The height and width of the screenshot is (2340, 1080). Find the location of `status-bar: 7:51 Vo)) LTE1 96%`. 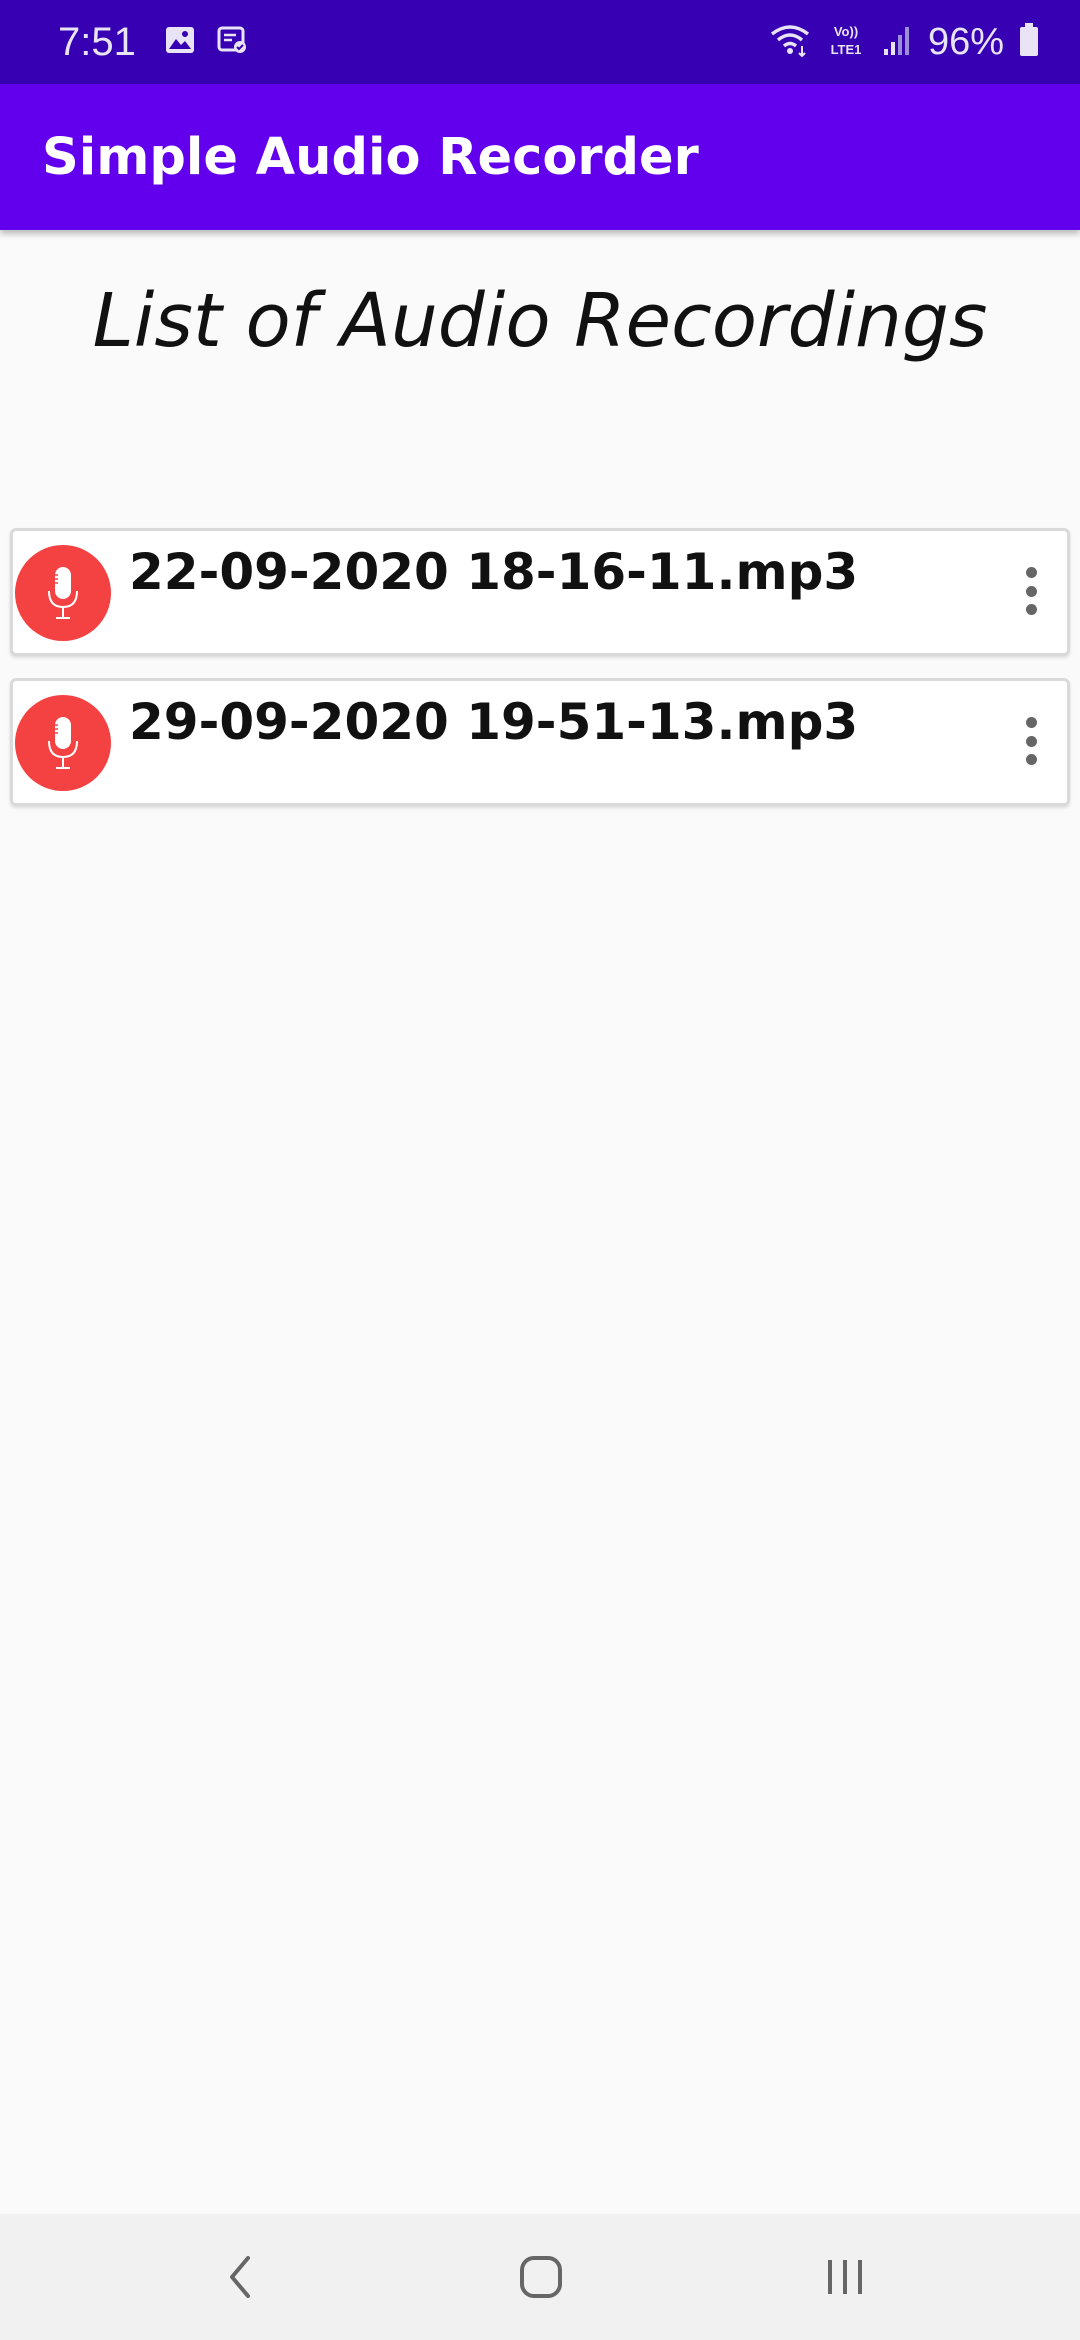

status-bar: 7:51 Vo)) LTE1 96% is located at coordinates (540, 42).